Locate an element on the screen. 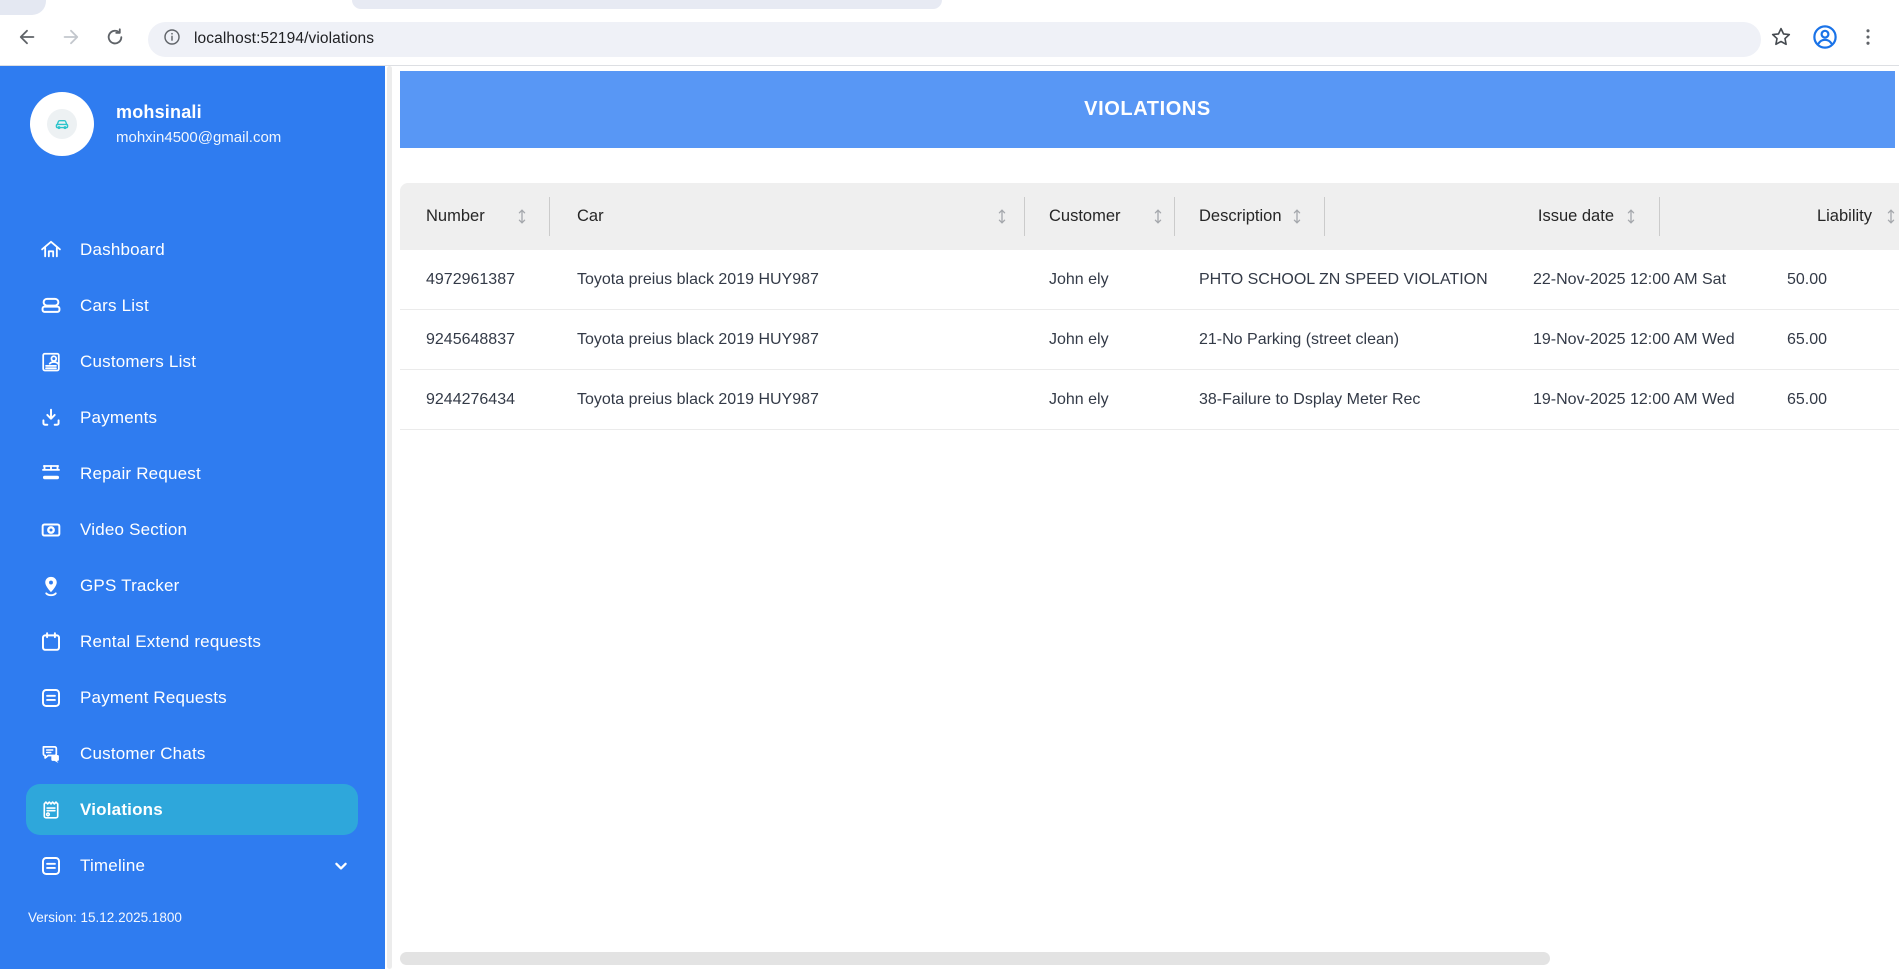 This screenshot has width=1899, height=969. column-label: Customer is located at coordinates (1085, 216).